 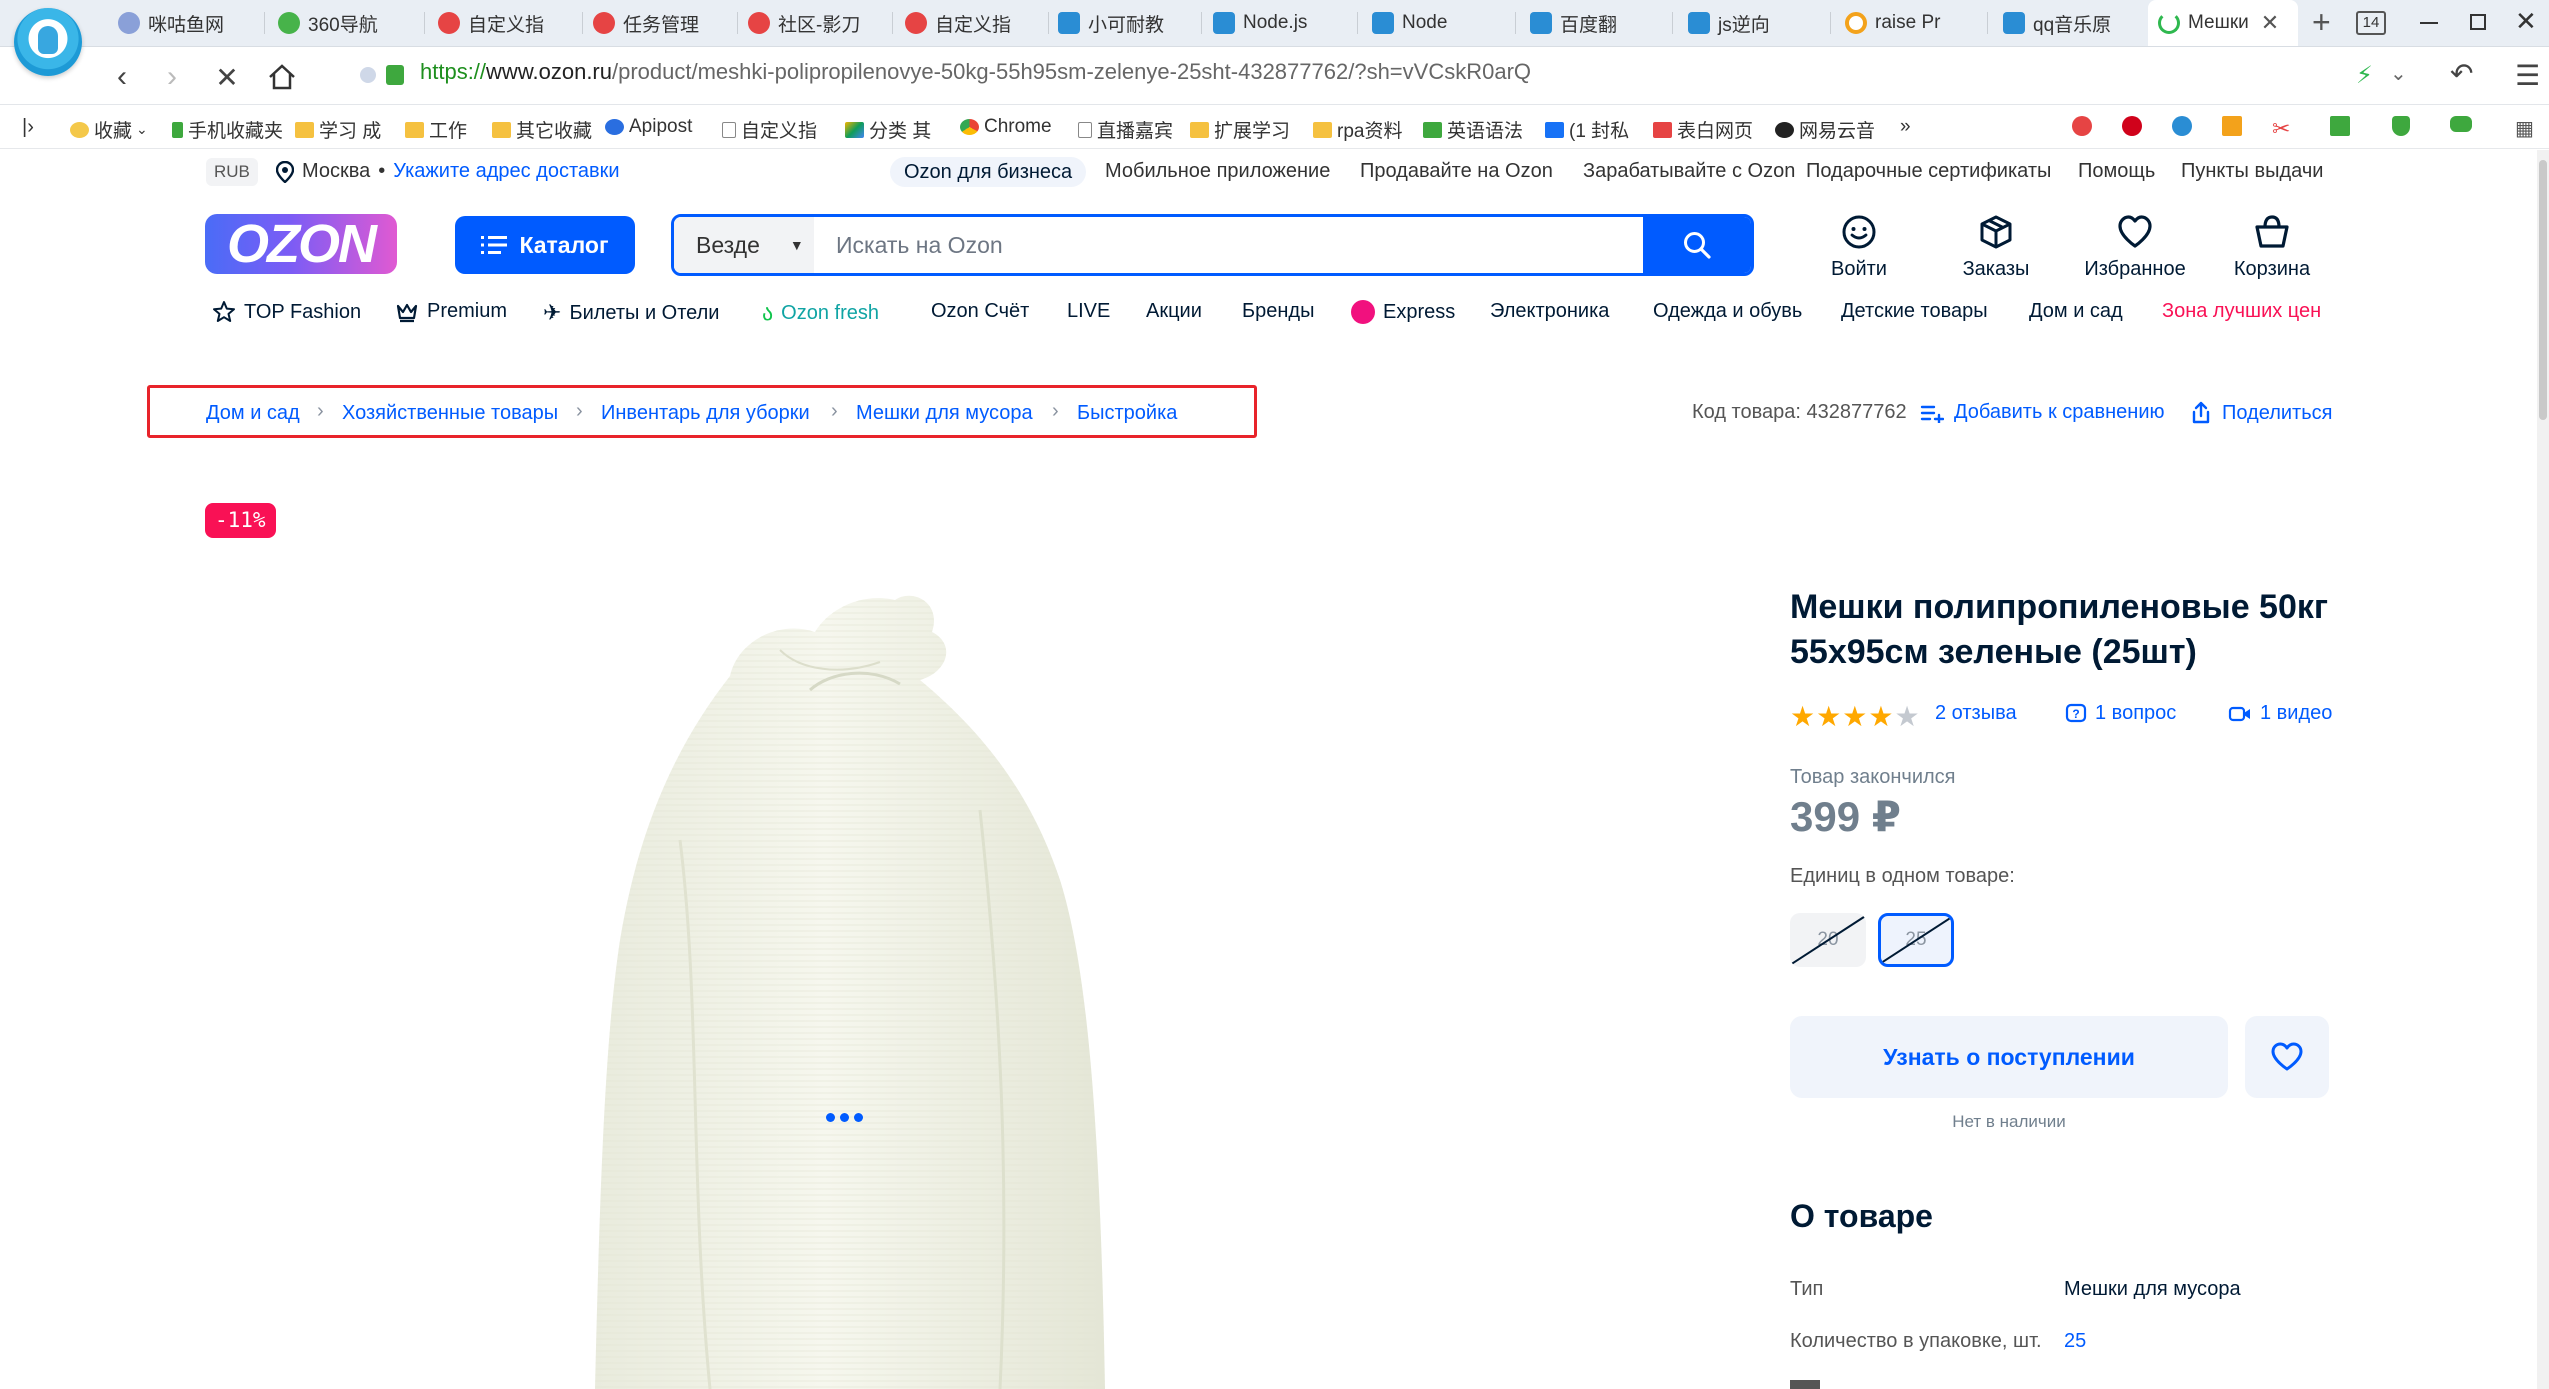 I want to click on compare-button: Добавить к сравнению, so click(x=2042, y=412).